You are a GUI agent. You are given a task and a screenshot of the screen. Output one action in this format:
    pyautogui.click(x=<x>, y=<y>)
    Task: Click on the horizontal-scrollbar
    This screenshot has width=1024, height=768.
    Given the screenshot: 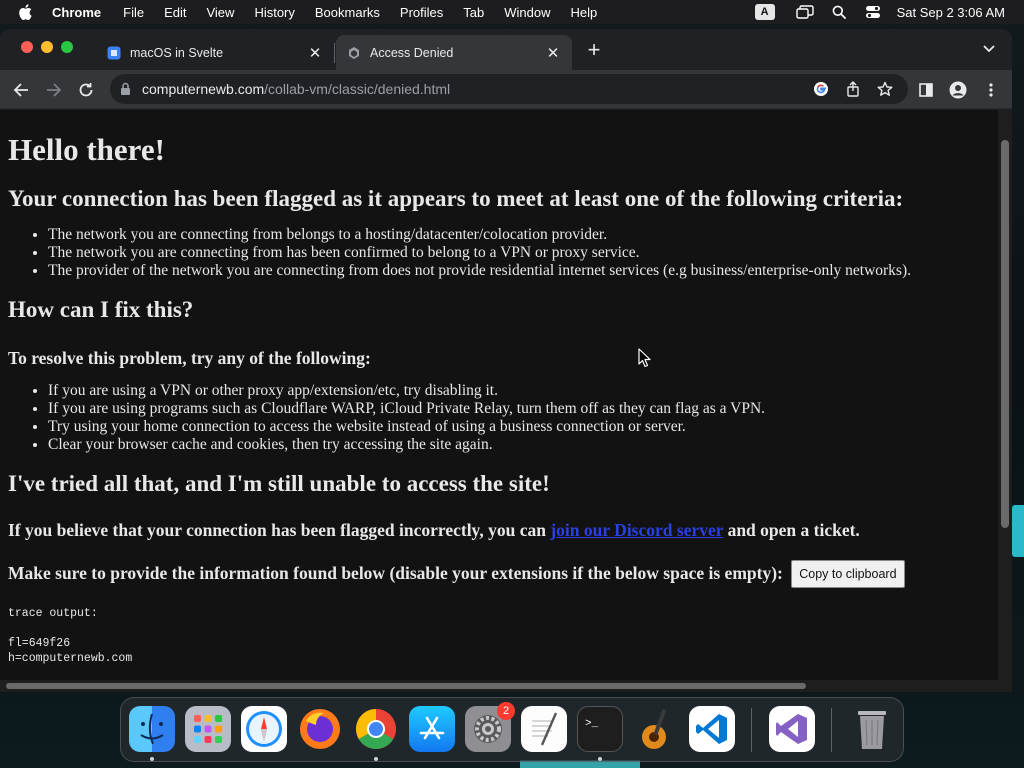 What is the action you would take?
    pyautogui.click(x=499, y=686)
    